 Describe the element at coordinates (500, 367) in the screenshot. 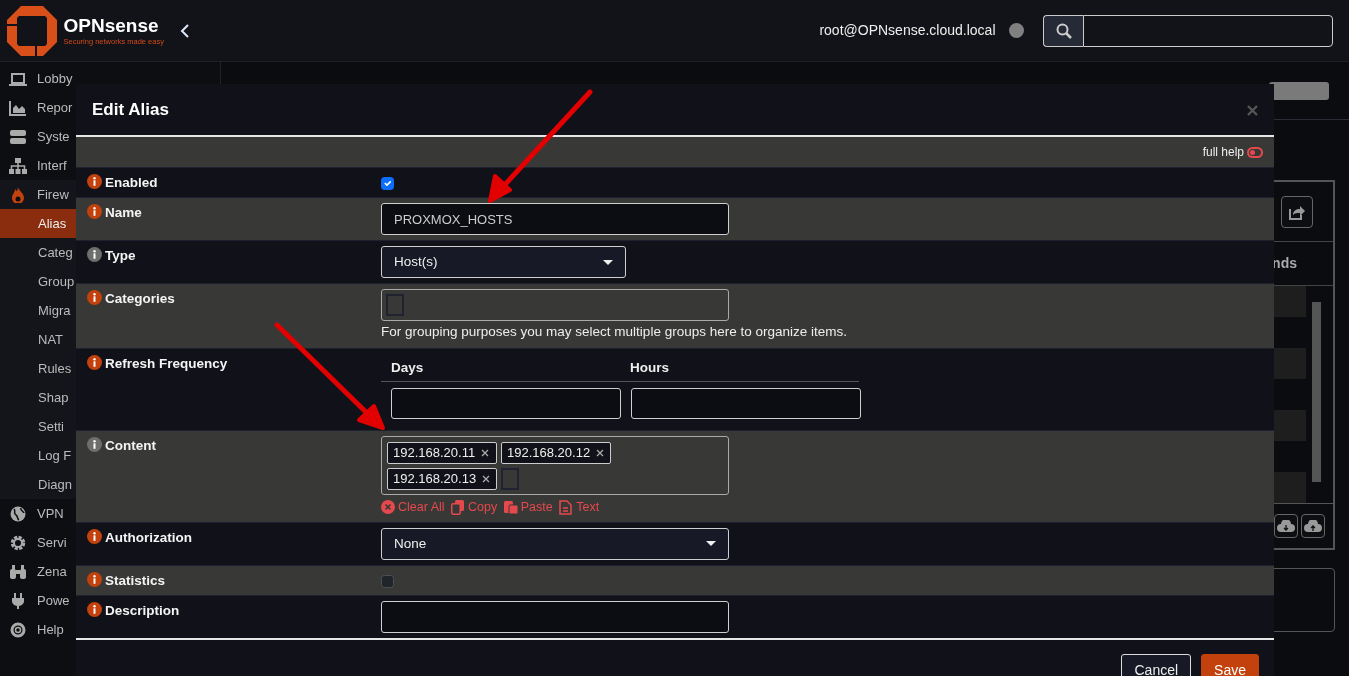

I see `column-header: Days` at that location.